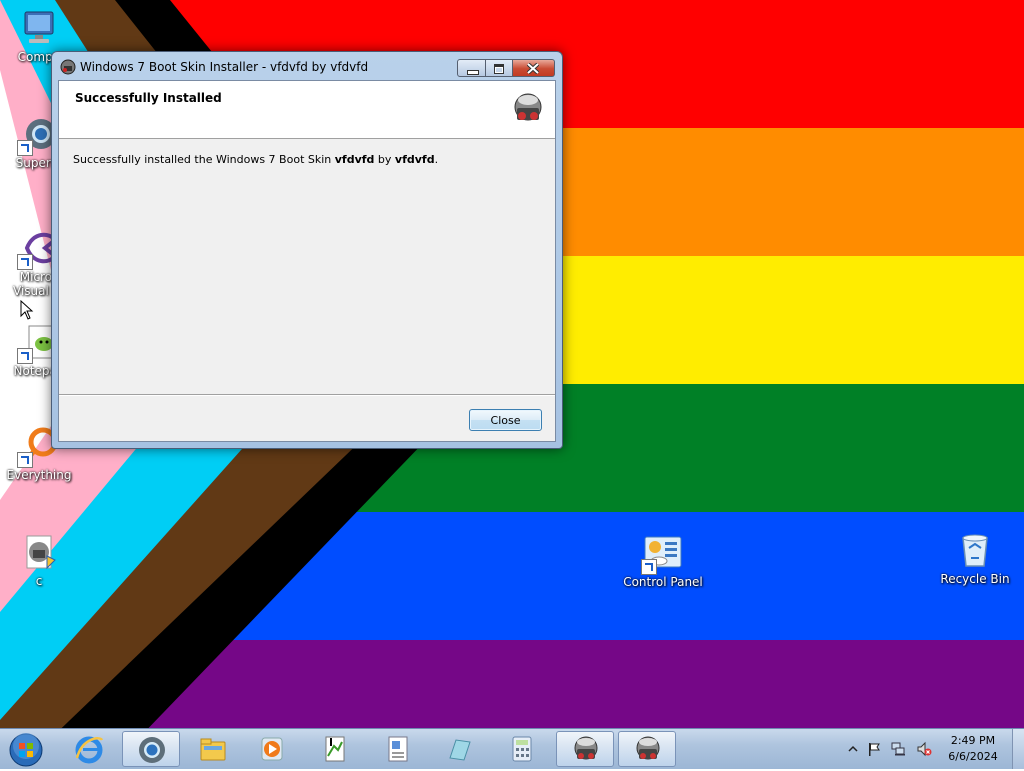 This screenshot has height=771, width=1024. I want to click on skin-name: vfdvfd, so click(354, 159).